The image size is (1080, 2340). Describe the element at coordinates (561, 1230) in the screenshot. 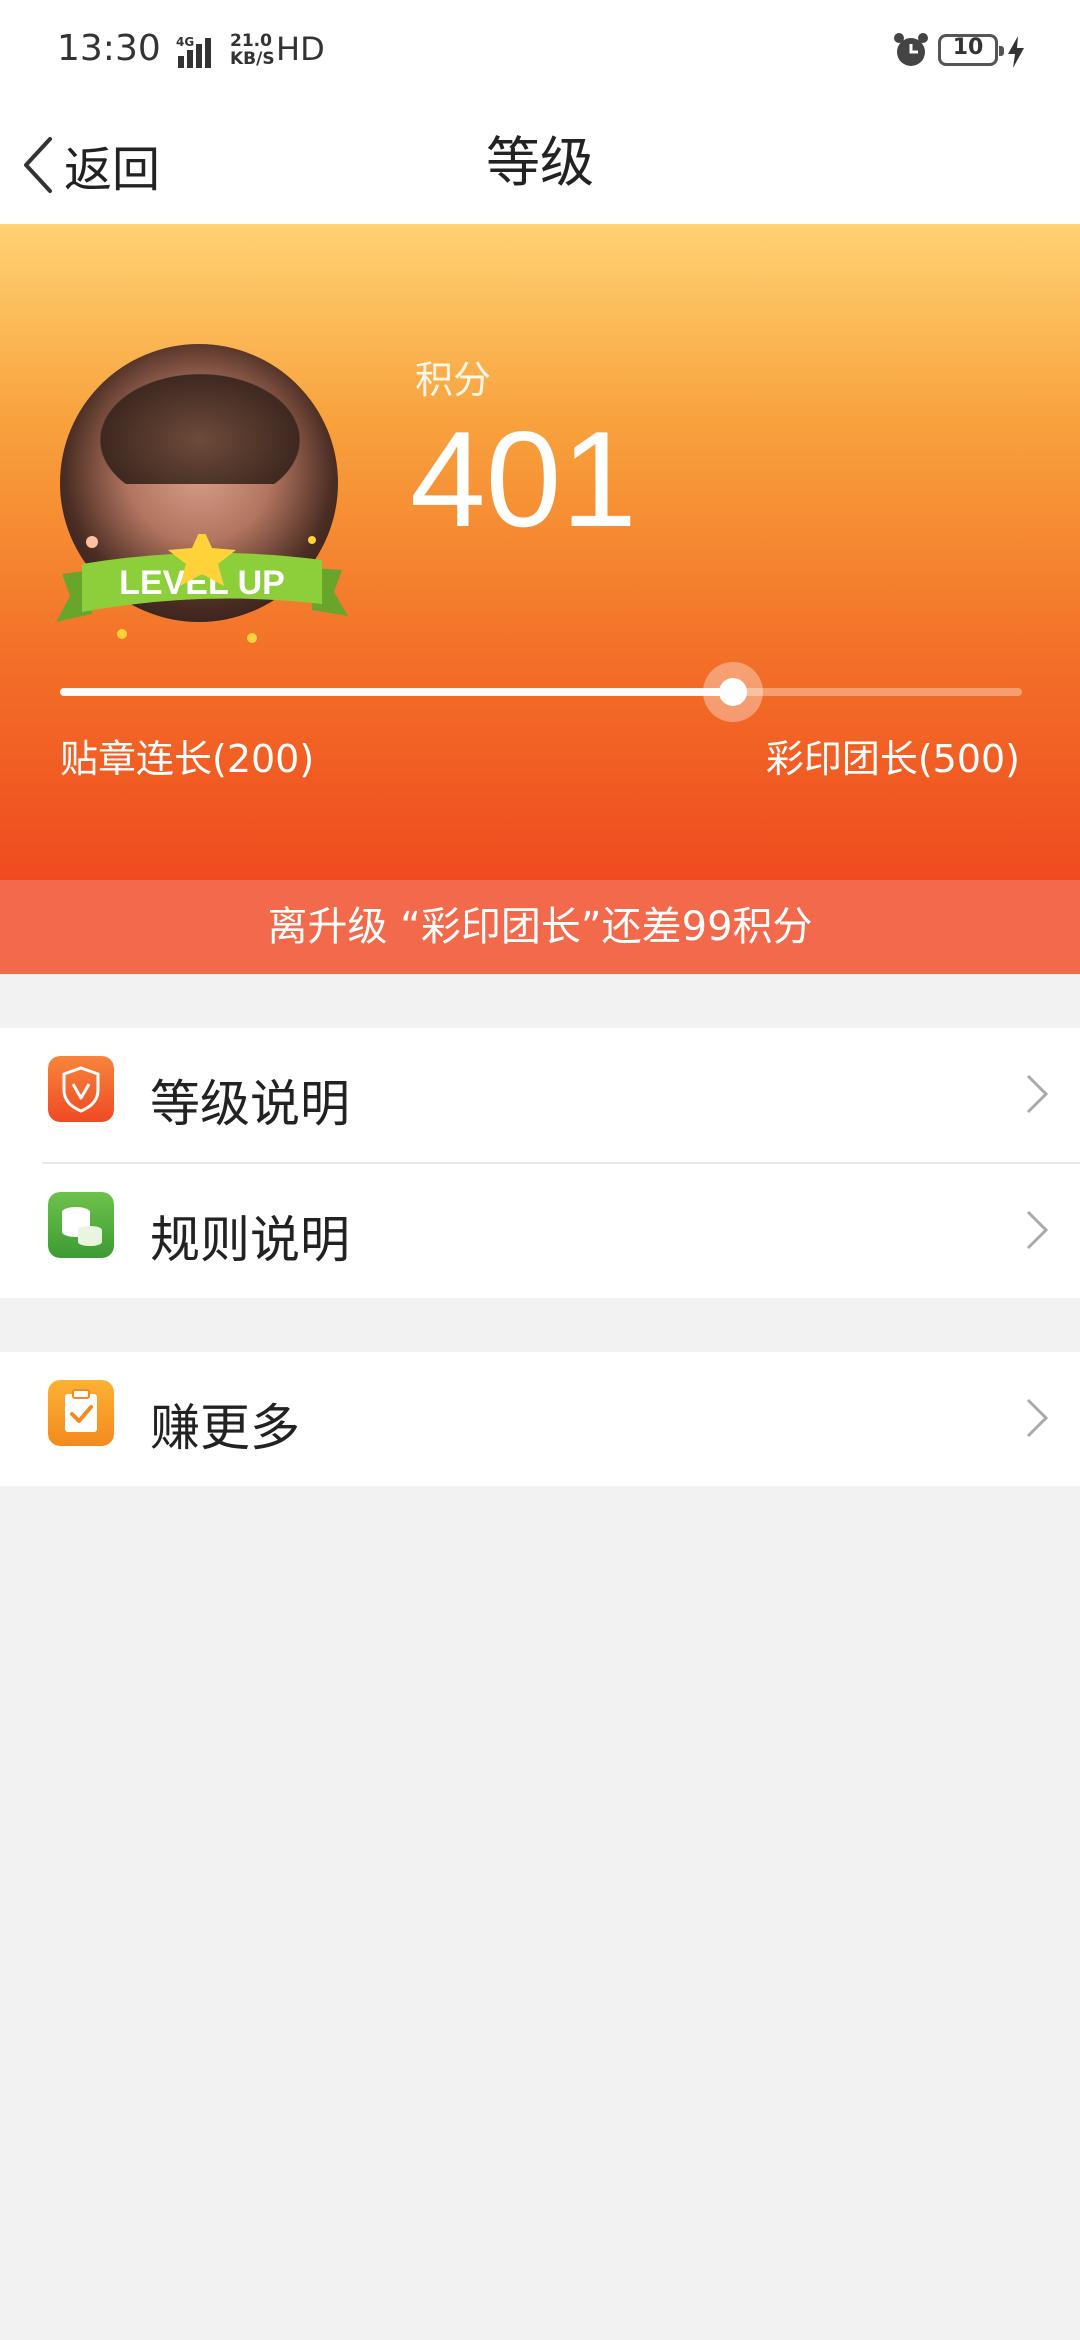

I see `menu-item-rules: 规则说明` at that location.